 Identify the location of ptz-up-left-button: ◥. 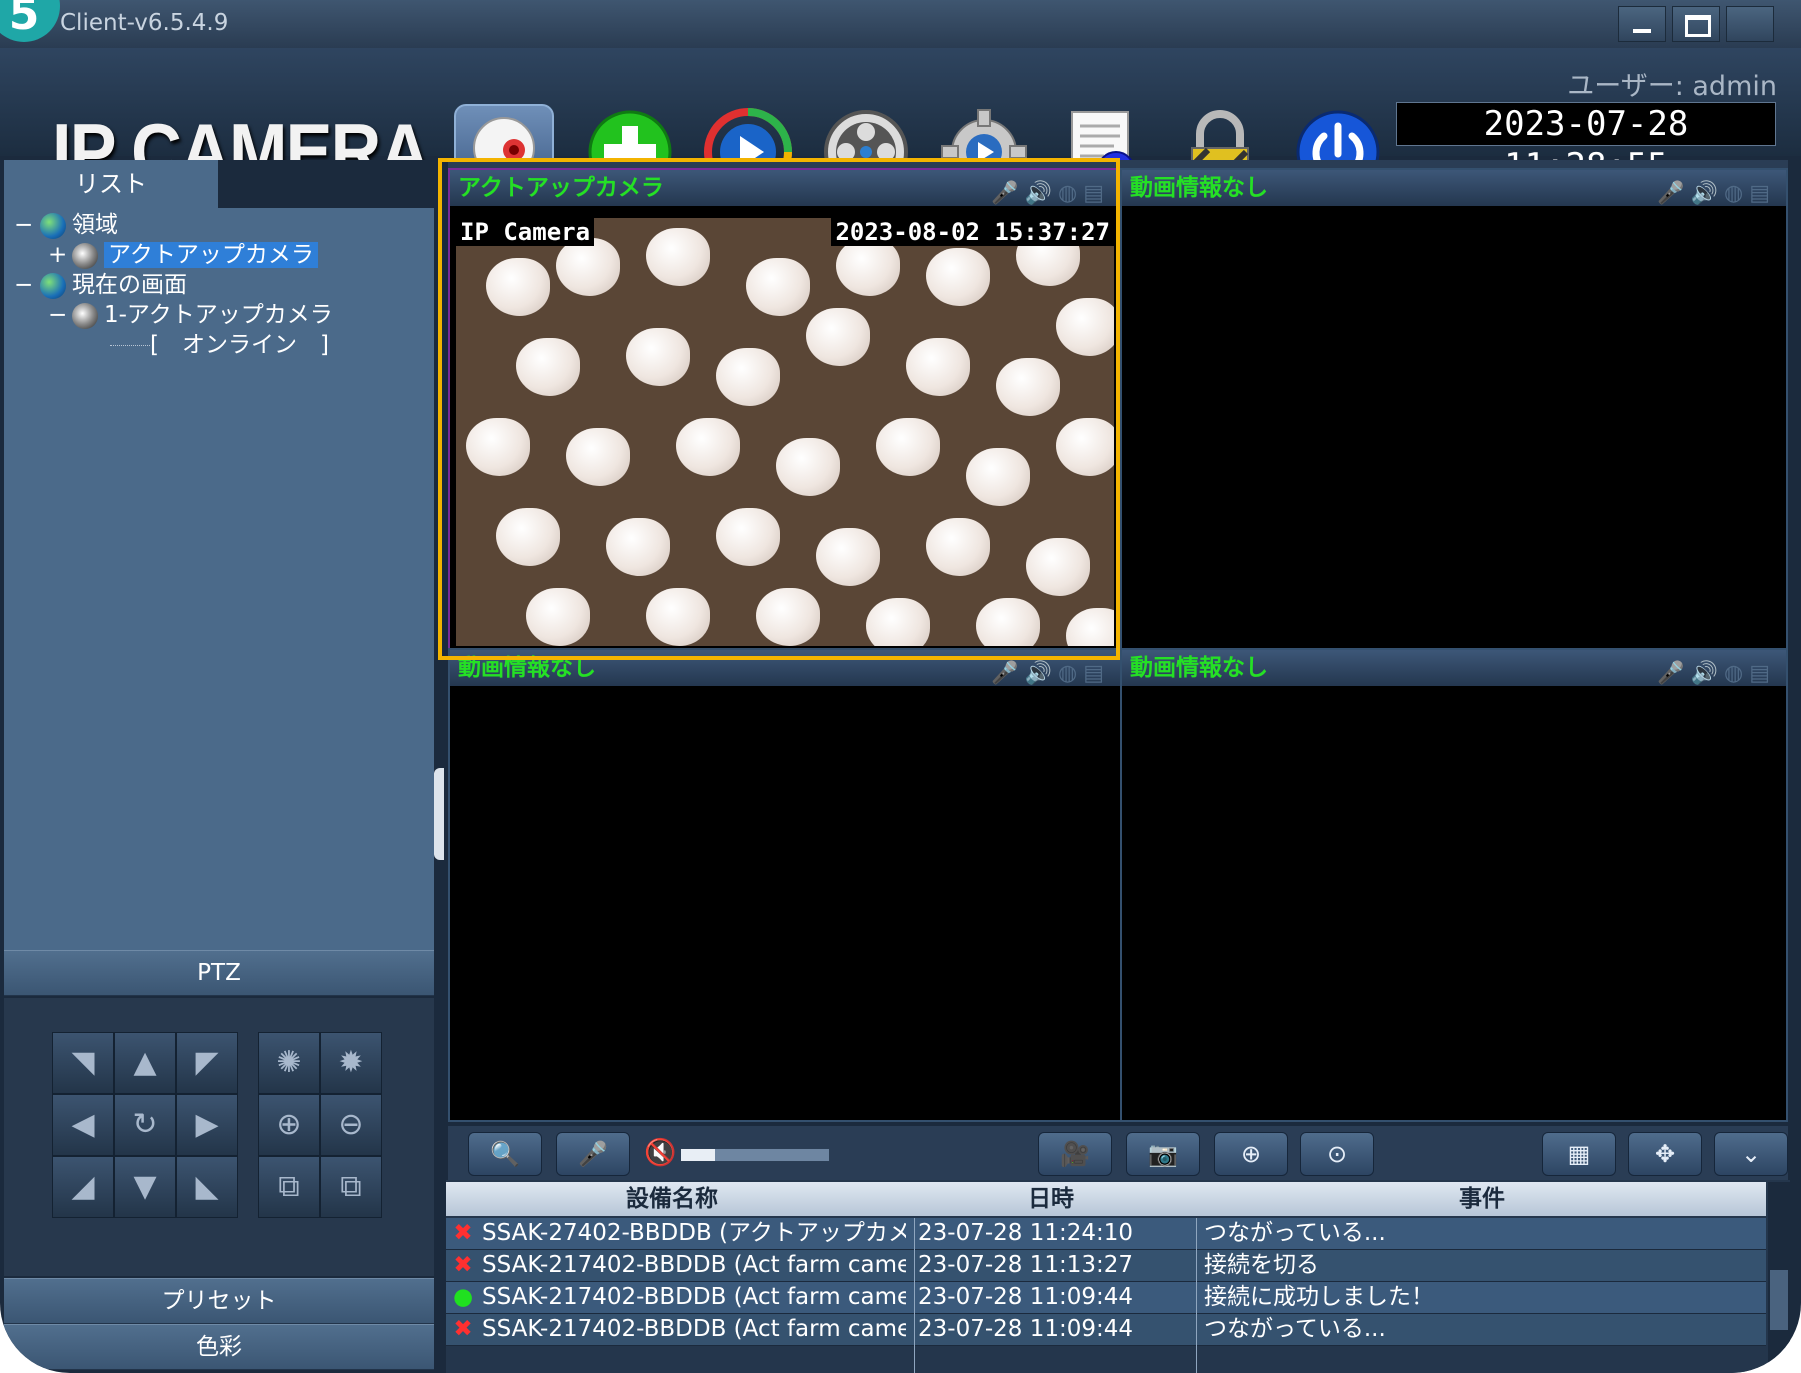
(83, 1063).